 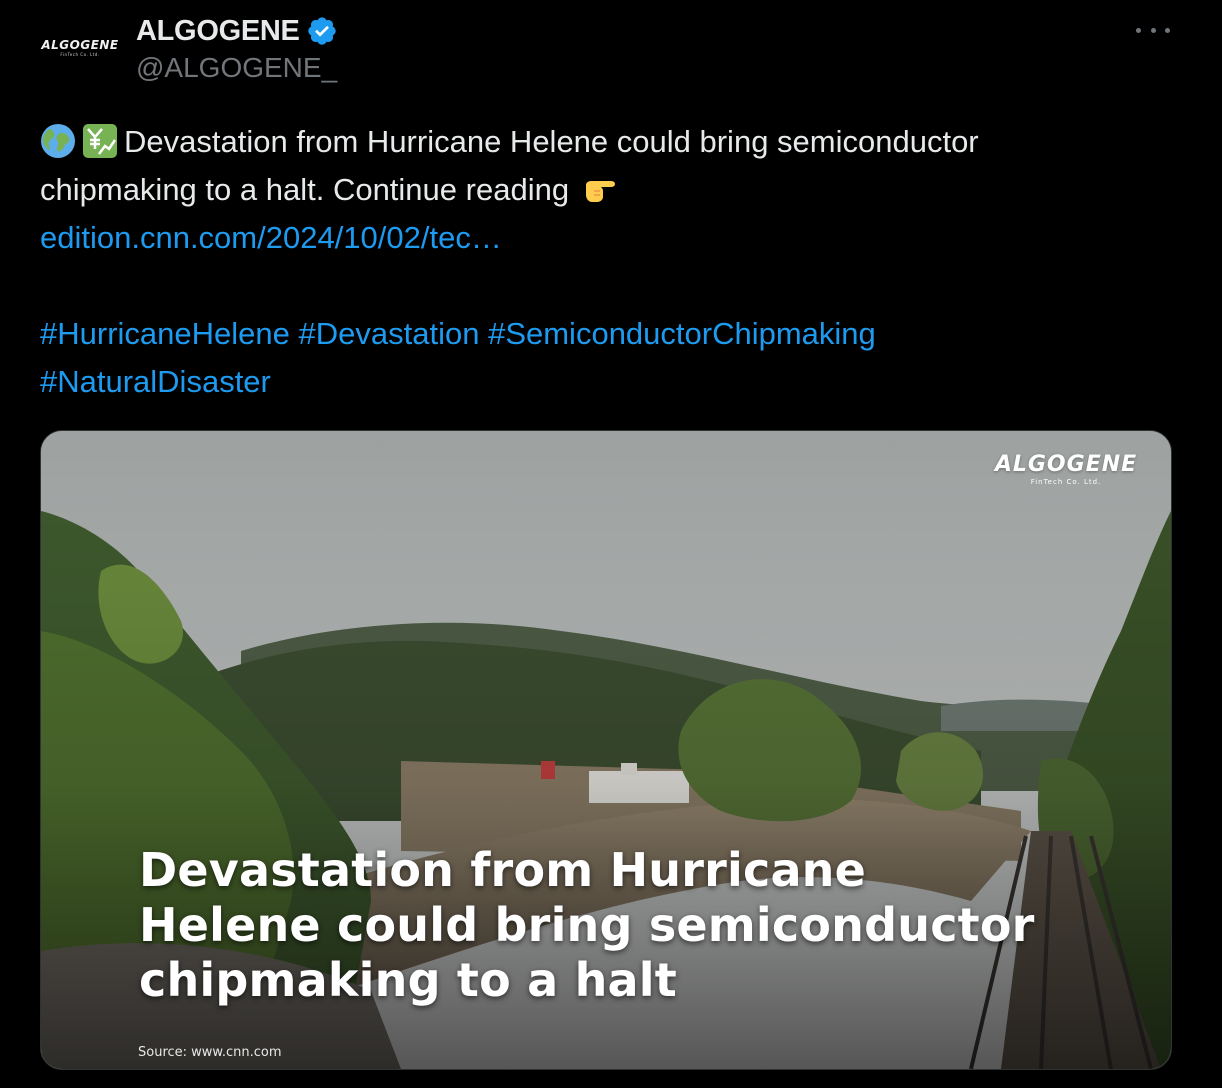 I want to click on media-source: Source: www.cnn.com, so click(x=210, y=1052).